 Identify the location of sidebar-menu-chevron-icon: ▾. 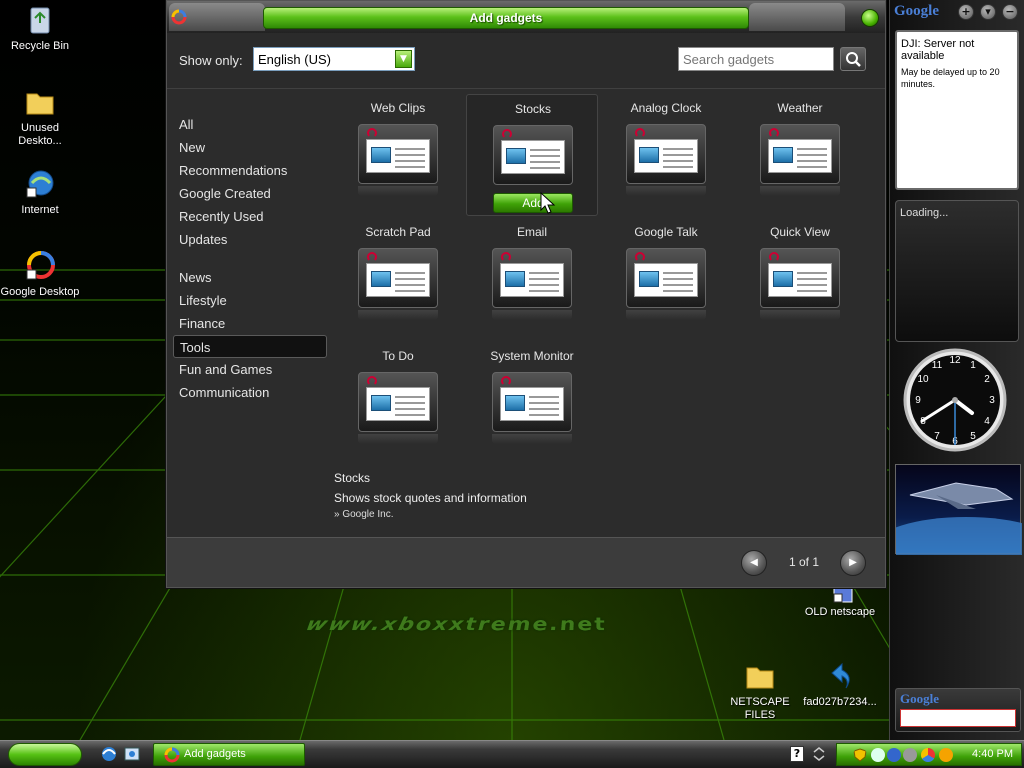
(988, 12).